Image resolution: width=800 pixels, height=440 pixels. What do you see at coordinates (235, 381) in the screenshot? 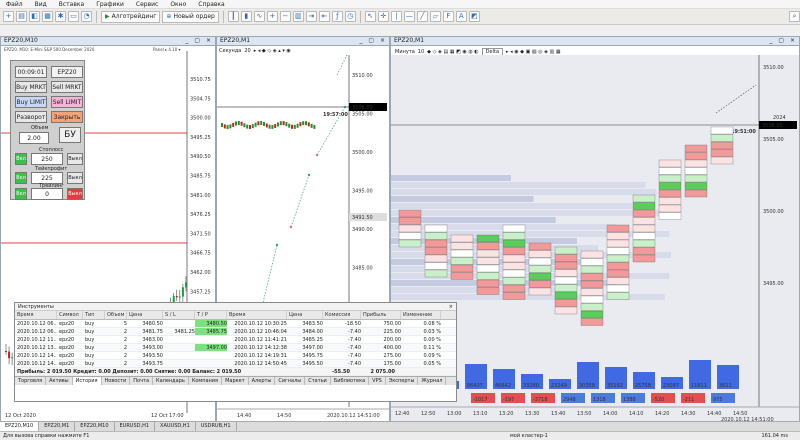
I see `terminal-tab: Маркет` at bounding box center [235, 381].